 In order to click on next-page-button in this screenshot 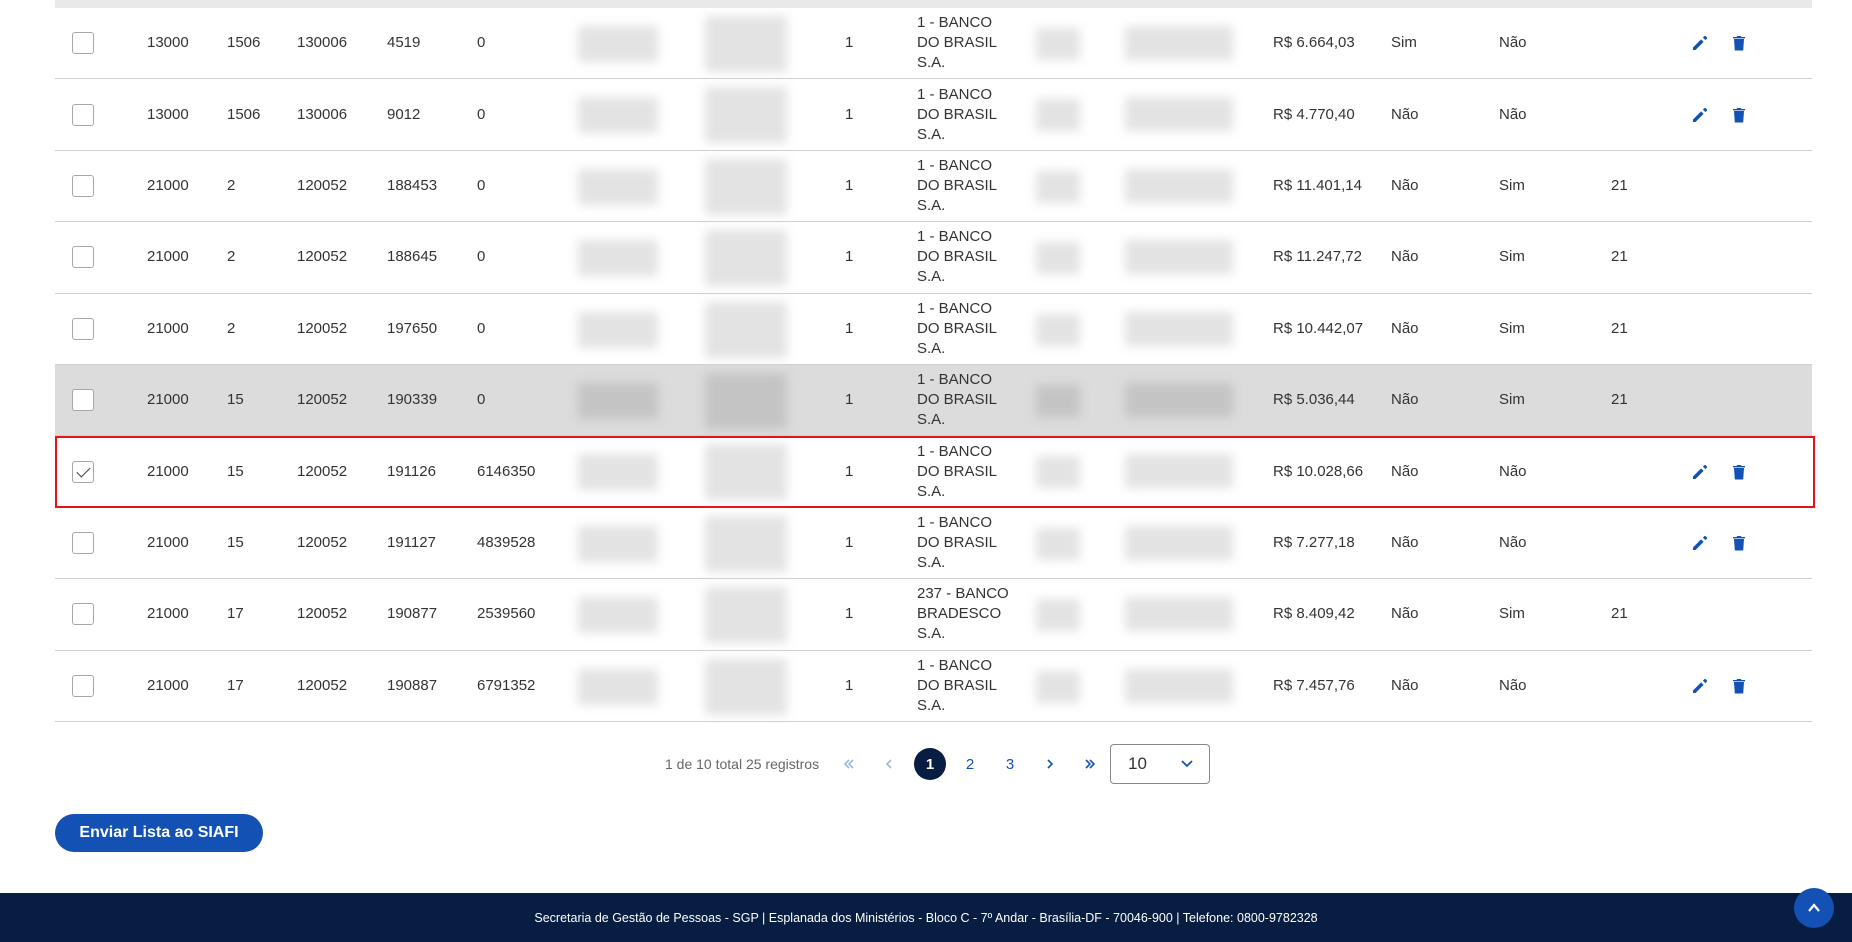, I will do `click(1050, 764)`.